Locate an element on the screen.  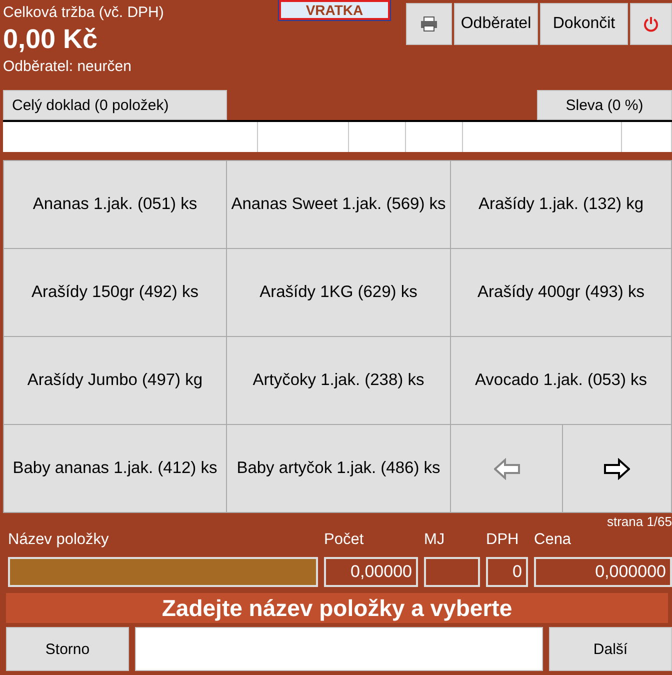
product-button: Ananas Sweet 1.jak. (569) ks is located at coordinates (338, 204).